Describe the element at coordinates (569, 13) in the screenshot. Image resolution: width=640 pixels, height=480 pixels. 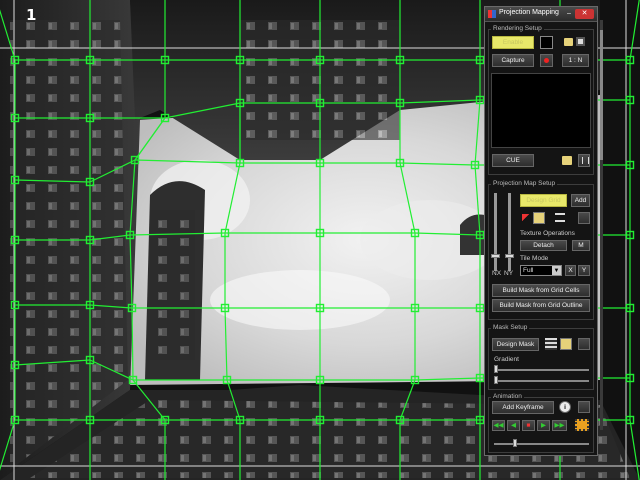
I see `minimize-button: –` at that location.